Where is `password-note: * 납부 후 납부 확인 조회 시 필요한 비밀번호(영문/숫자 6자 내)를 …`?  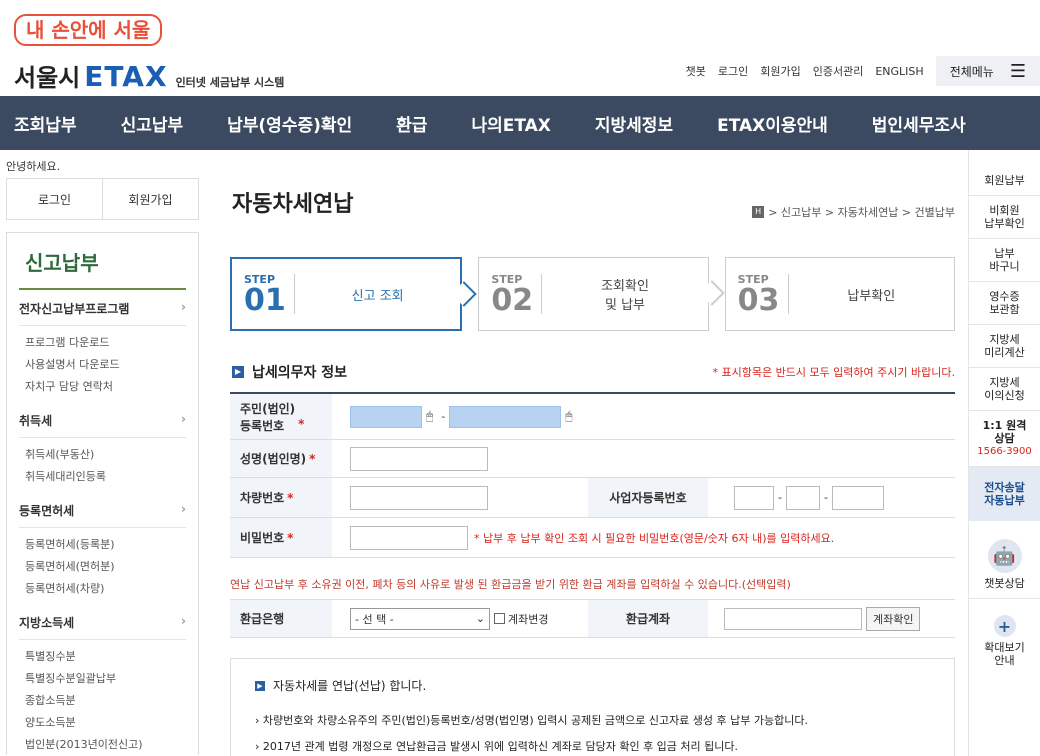 password-note: * 납부 후 납부 확인 조회 시 필요한 비밀번호(영문/숫자 6자 내)를 … is located at coordinates (654, 538).